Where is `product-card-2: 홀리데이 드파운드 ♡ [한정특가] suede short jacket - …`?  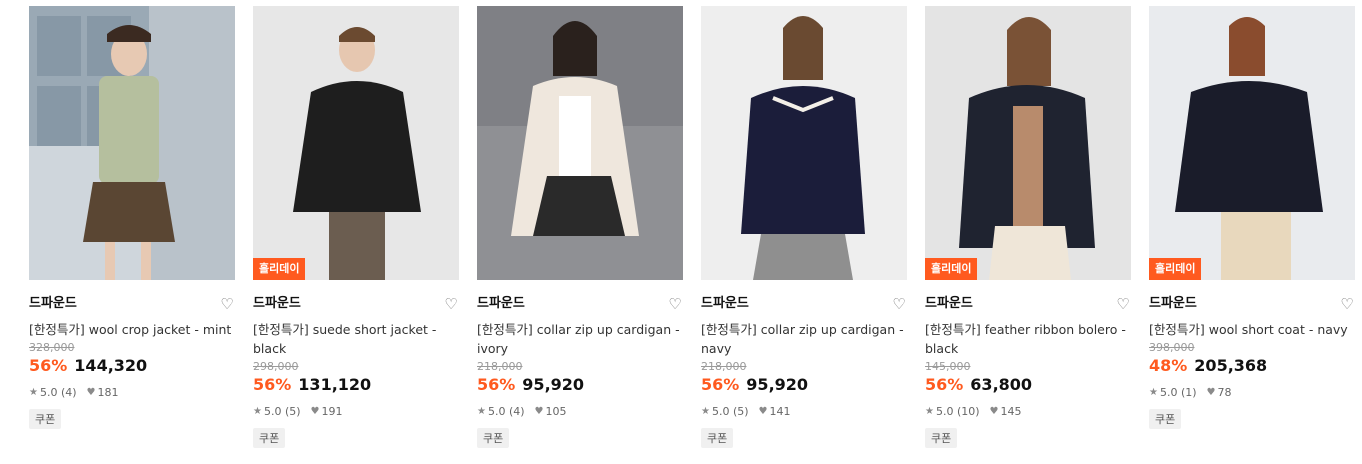 product-card-2: 홀리데이 드파운드 ♡ [한정특가] suede short jacket - … is located at coordinates (356, 227).